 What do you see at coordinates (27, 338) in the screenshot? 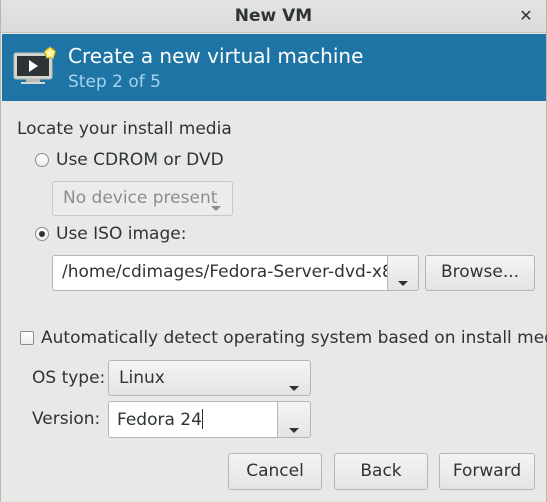
I see `auto-detect-checkbox` at bounding box center [27, 338].